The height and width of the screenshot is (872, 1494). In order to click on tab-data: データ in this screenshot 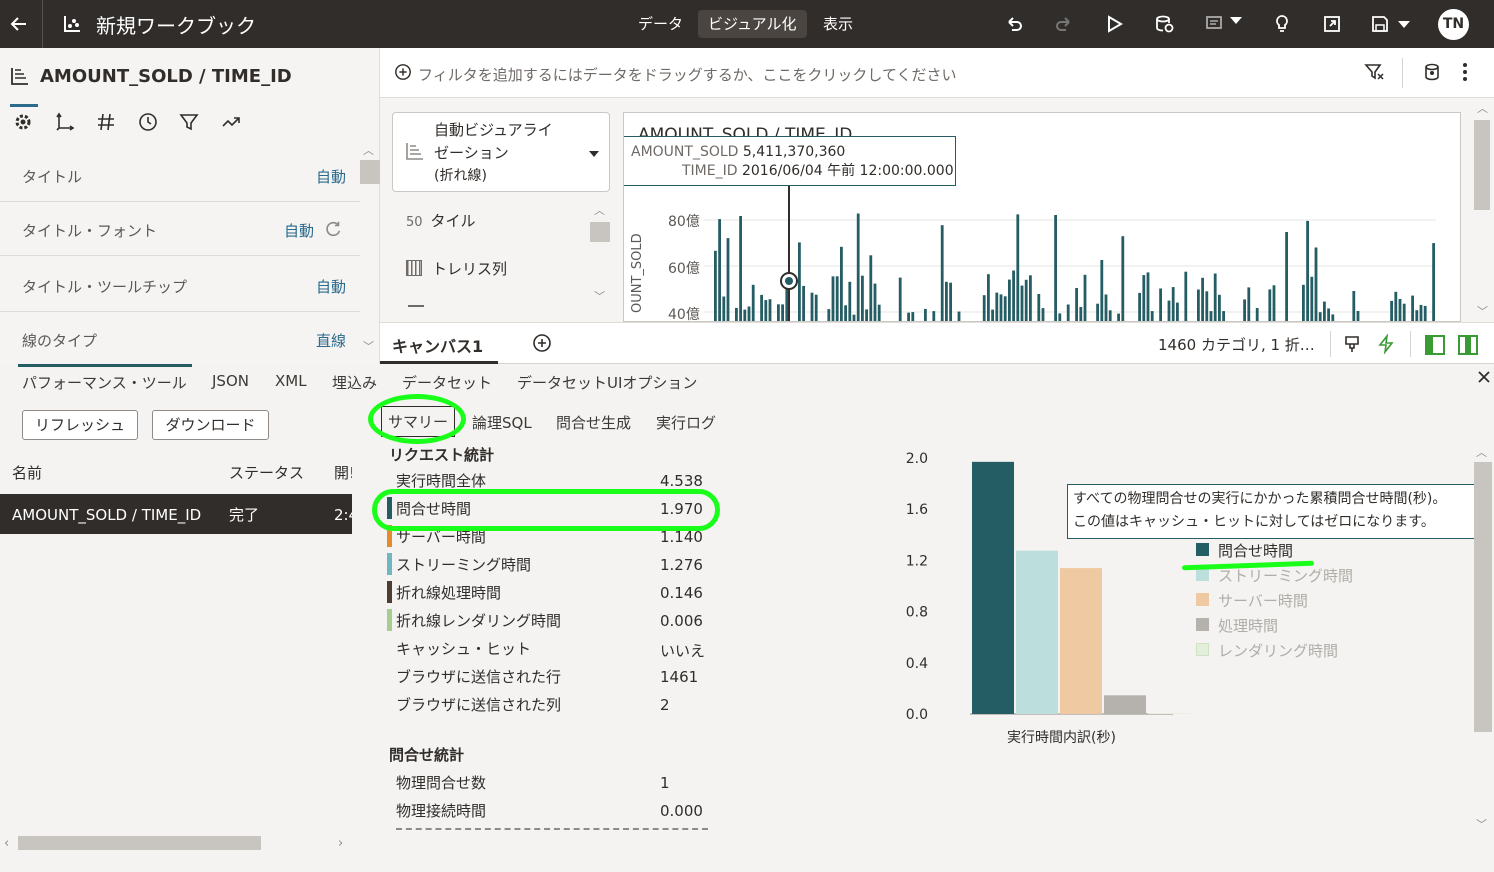, I will do `click(660, 24)`.